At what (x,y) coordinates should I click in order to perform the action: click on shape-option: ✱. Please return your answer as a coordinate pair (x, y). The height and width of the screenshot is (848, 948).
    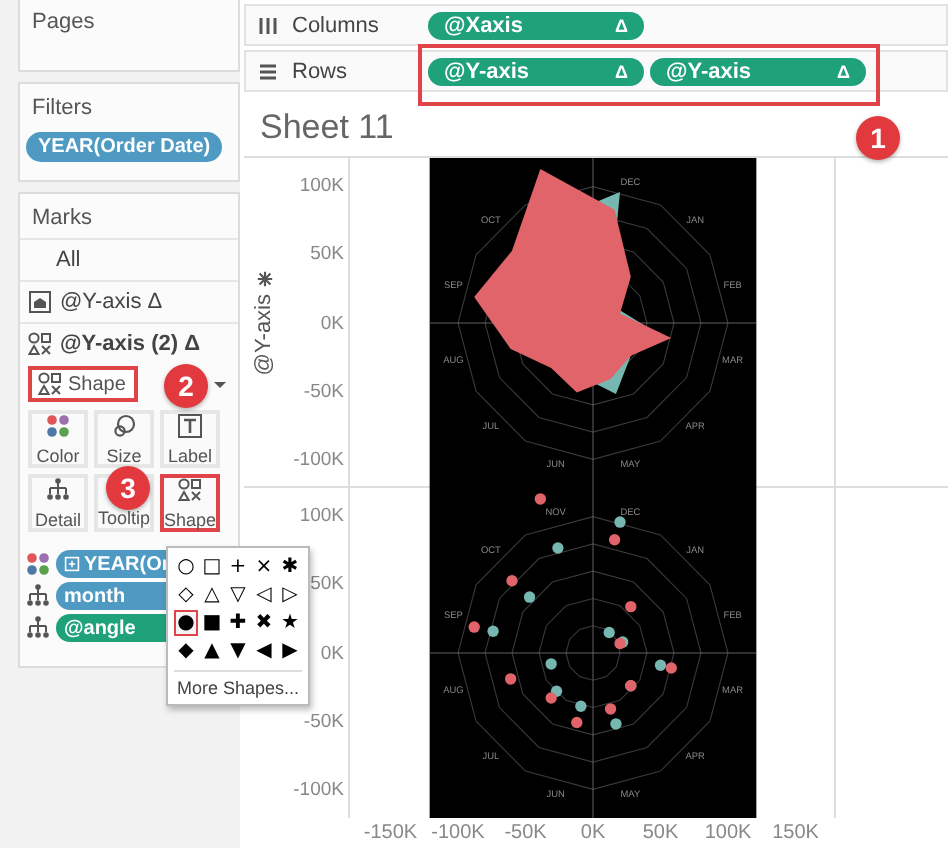
    Looking at the image, I should click on (290, 567).